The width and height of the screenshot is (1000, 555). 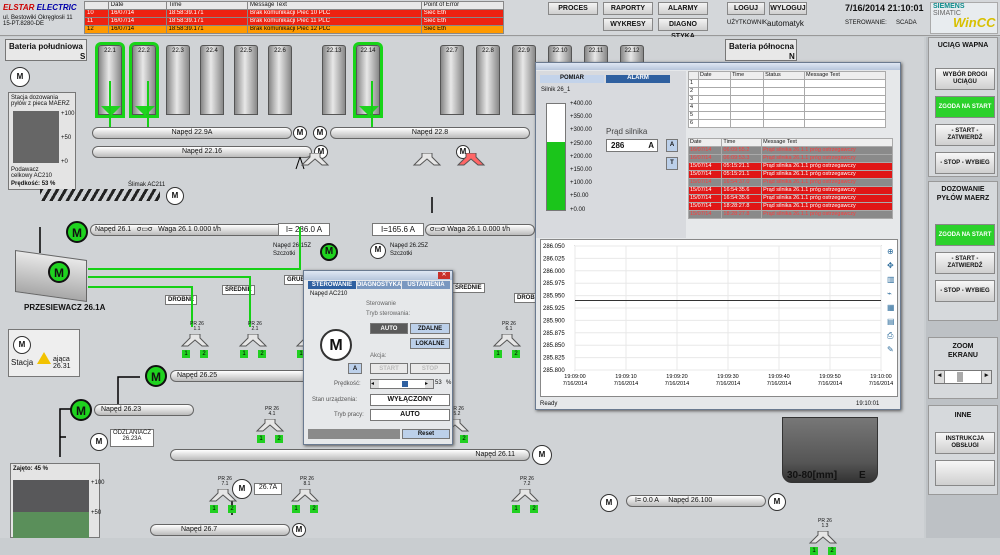 I want to click on small-alarm-table: Date Time Status Message Text 1 2 3 4 5 6, so click(x=787, y=99).